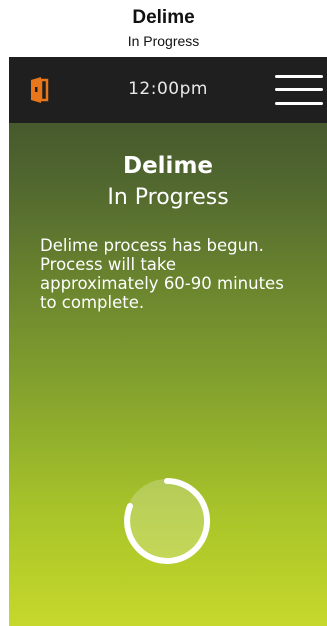  Describe the element at coordinates (299, 90) in the screenshot. I see `hamburger-menu-icon` at that location.